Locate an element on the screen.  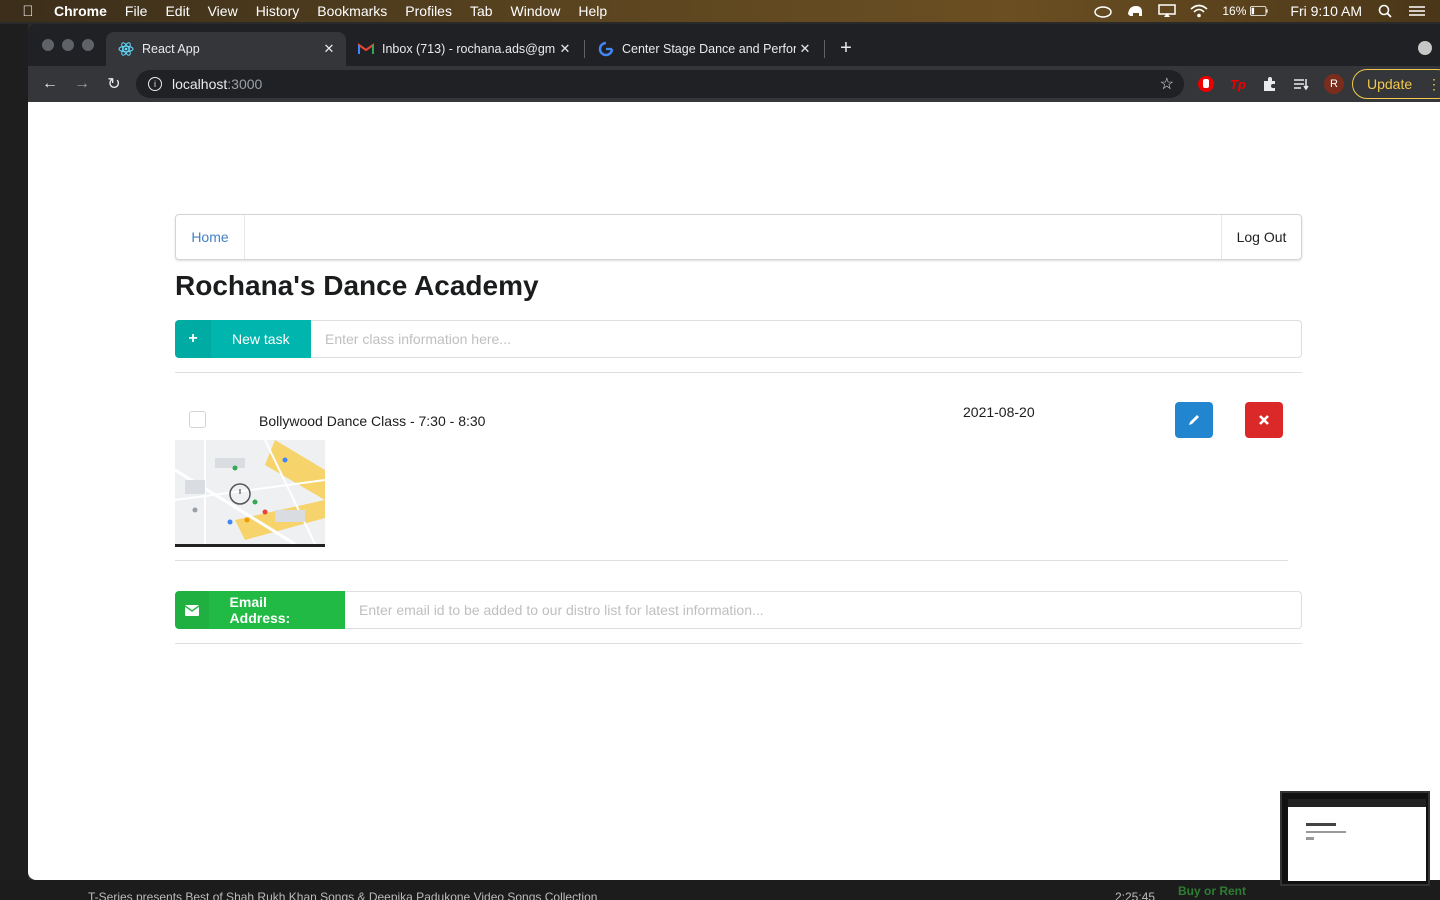
top-nav-menu: Home Log Out is located at coordinates (738, 237).